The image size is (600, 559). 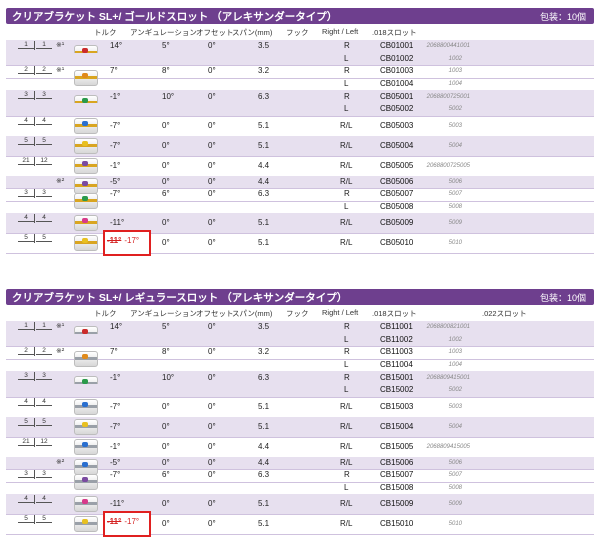 What do you see at coordinates (340, 31) in the screenshot?
I see `column-header-rl: Right / Left` at bounding box center [340, 31].